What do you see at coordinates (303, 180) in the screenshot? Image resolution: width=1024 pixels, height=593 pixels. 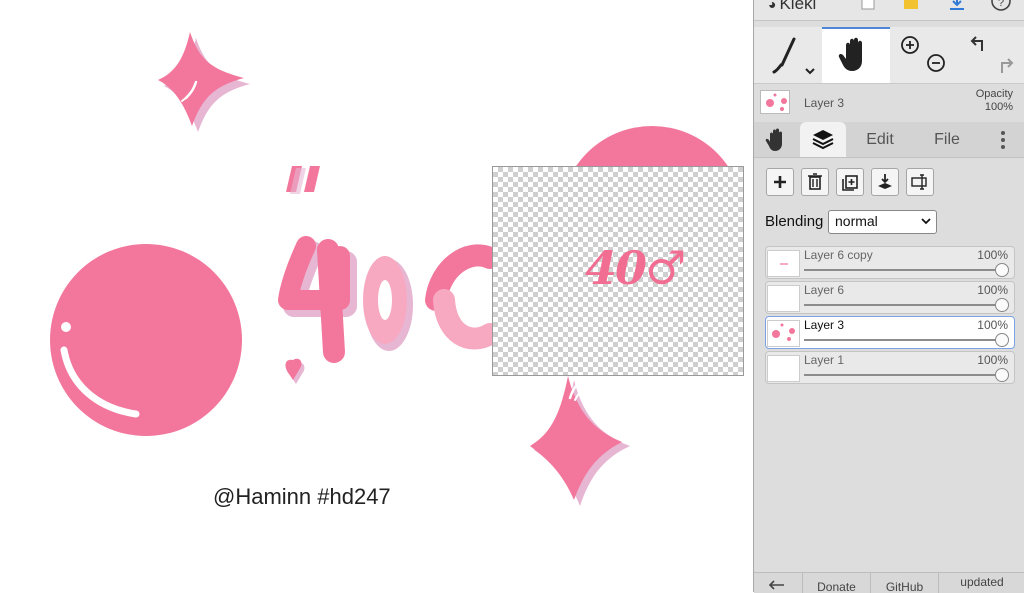 I see `quote-marks` at bounding box center [303, 180].